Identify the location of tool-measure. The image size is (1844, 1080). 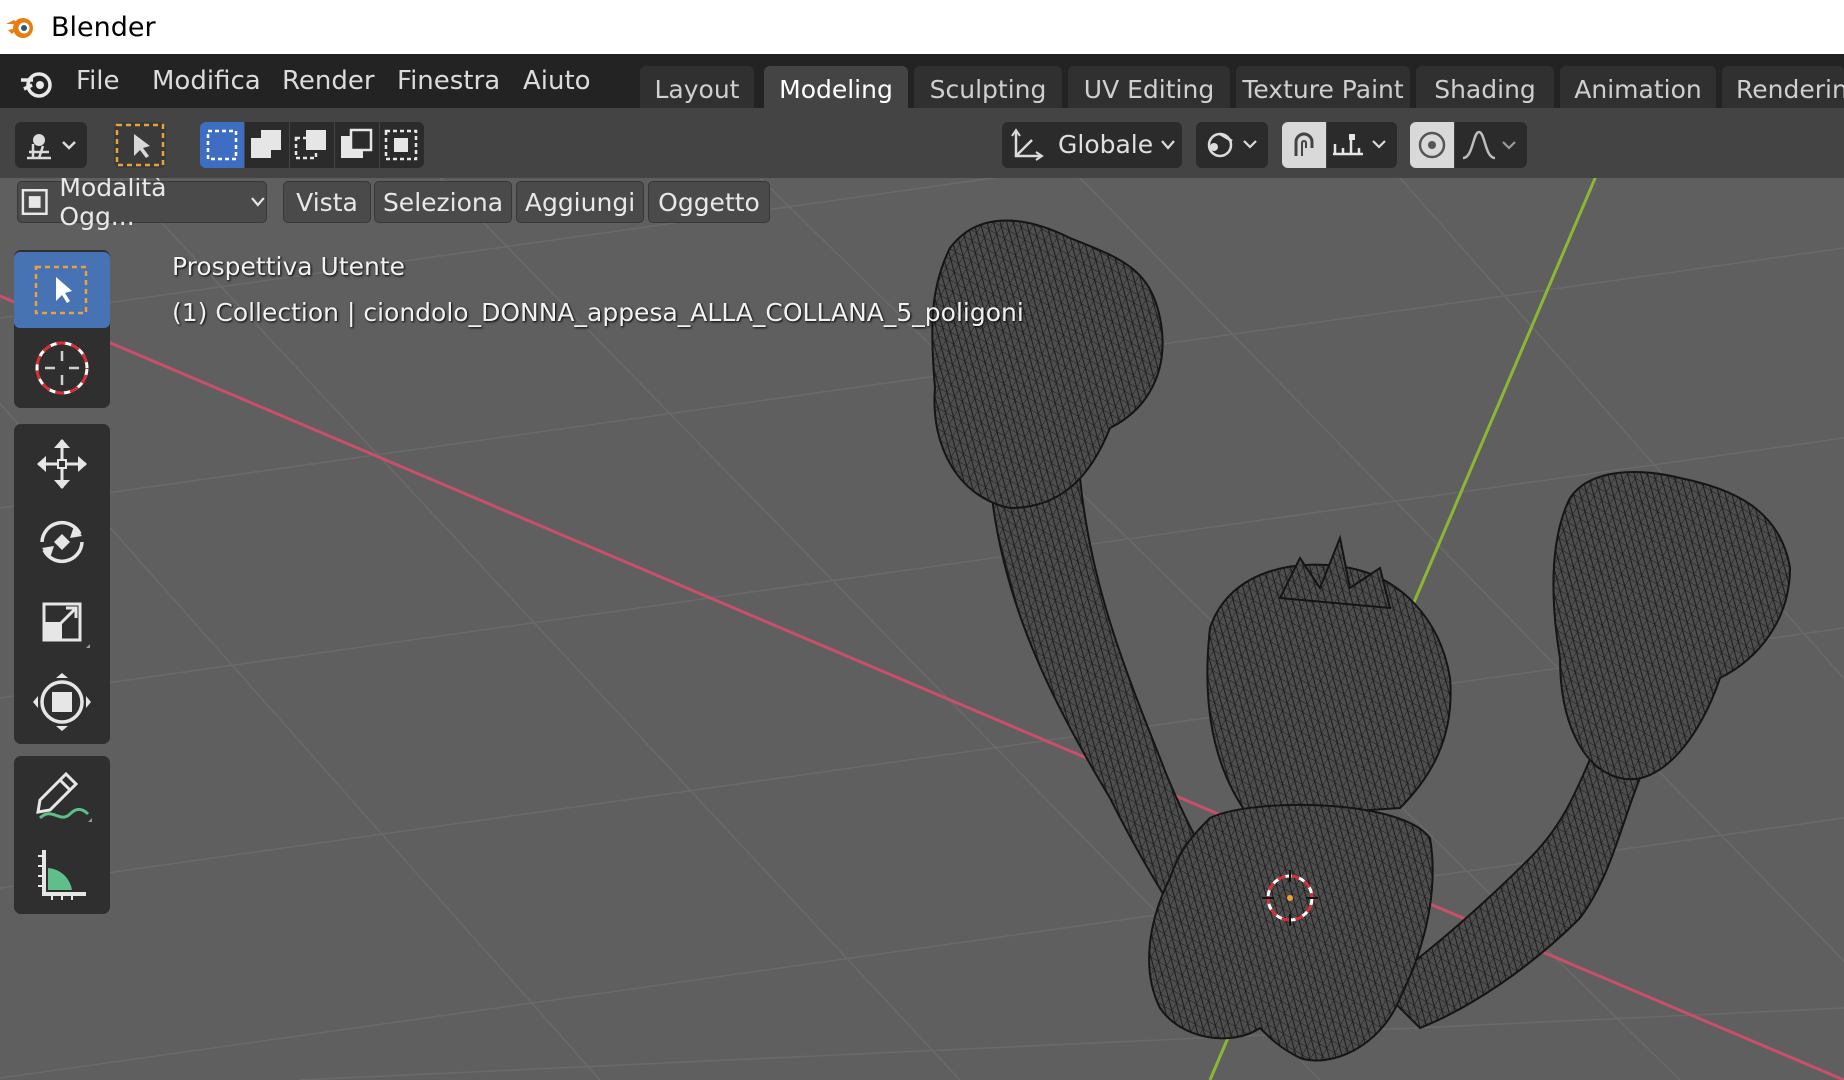
(62, 874).